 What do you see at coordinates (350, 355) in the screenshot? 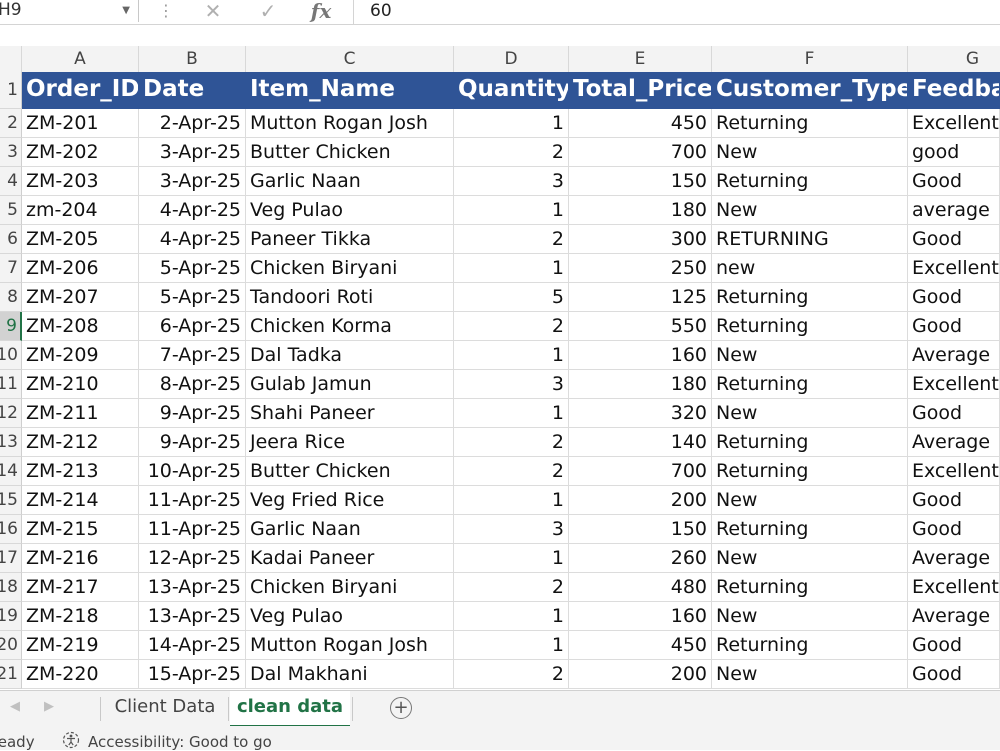
I see `table-cell: Dal Tadka` at bounding box center [350, 355].